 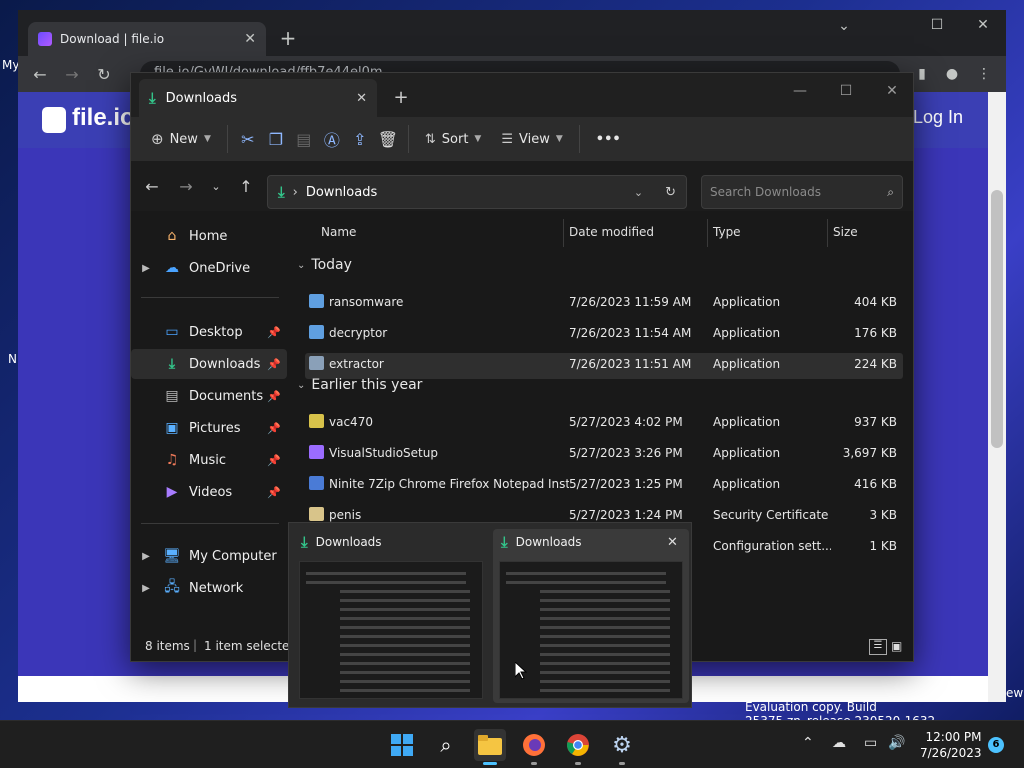 I want to click on desktop-icon-label: My, so click(x=11, y=65).